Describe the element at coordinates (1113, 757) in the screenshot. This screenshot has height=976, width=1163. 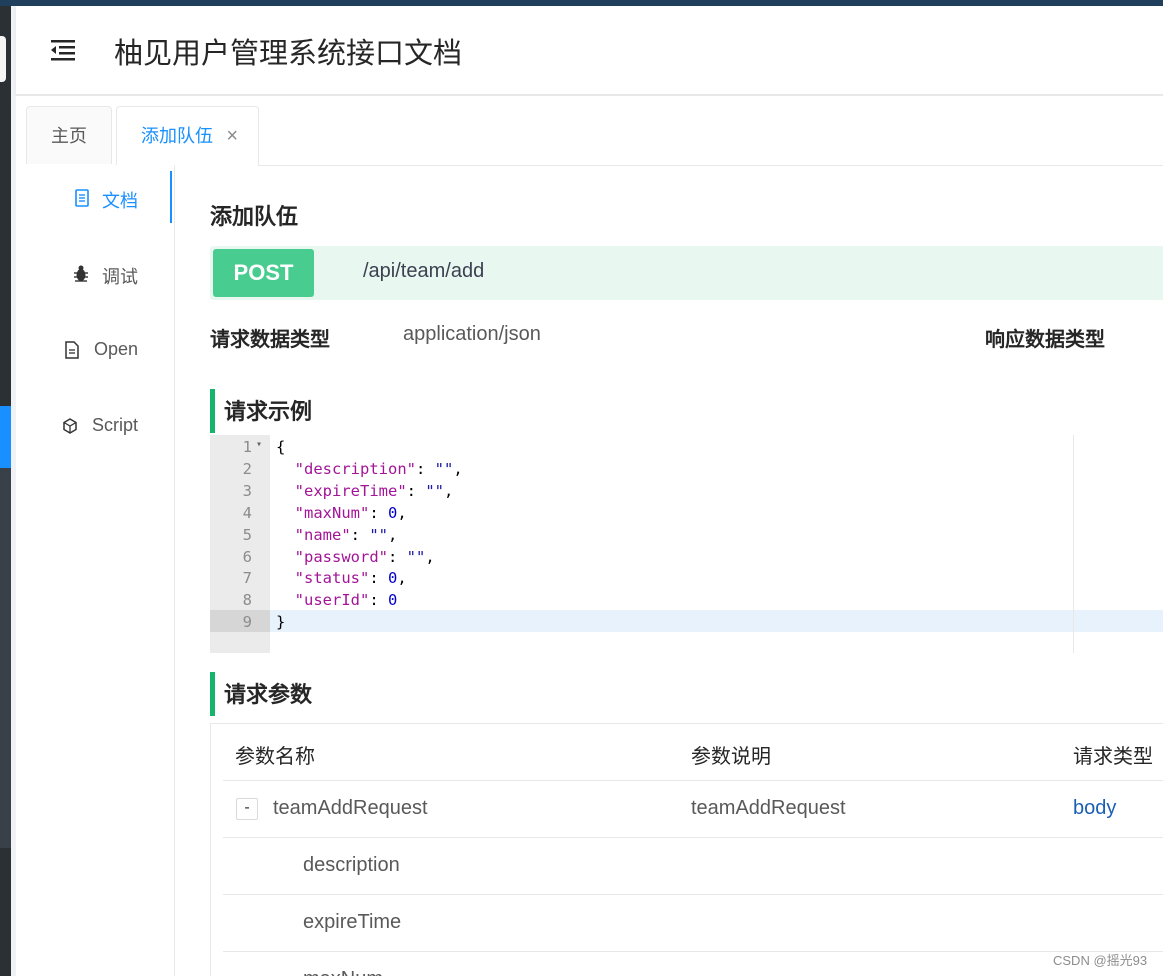
I see `column-header: 请求类型` at that location.